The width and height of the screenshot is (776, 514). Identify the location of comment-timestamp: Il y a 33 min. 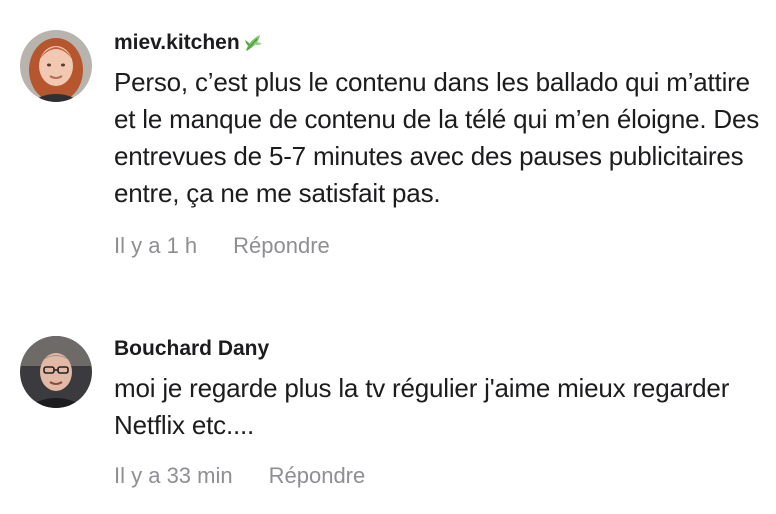
(173, 475).